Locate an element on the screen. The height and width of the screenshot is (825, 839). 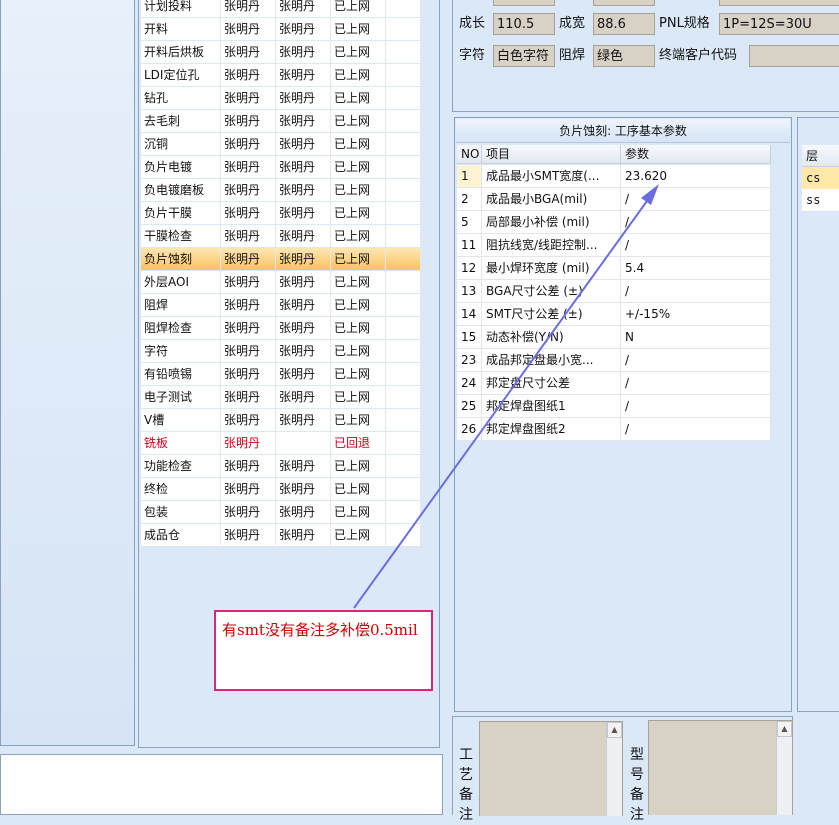
process-row: 阻焊检查 张明丹 张明丹 已上网 is located at coordinates (281, 329).